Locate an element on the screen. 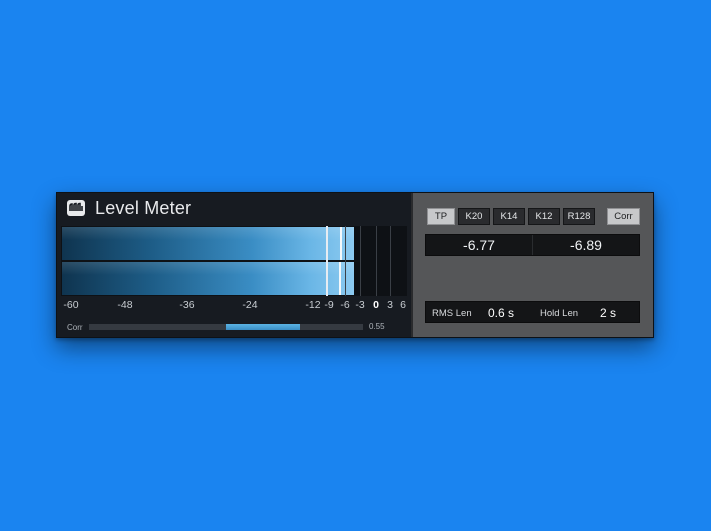  right-peak-hold is located at coordinates (340, 278).